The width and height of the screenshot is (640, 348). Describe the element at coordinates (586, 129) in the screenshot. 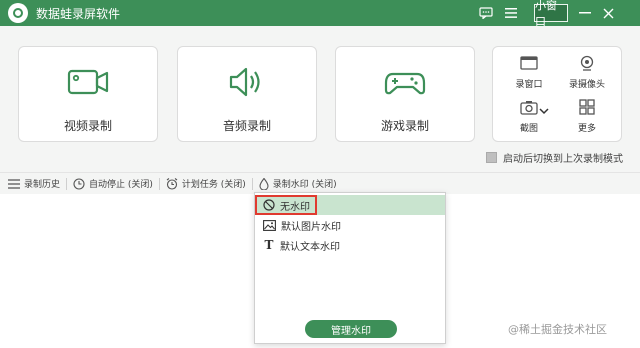

I see `more-label: 更多` at that location.